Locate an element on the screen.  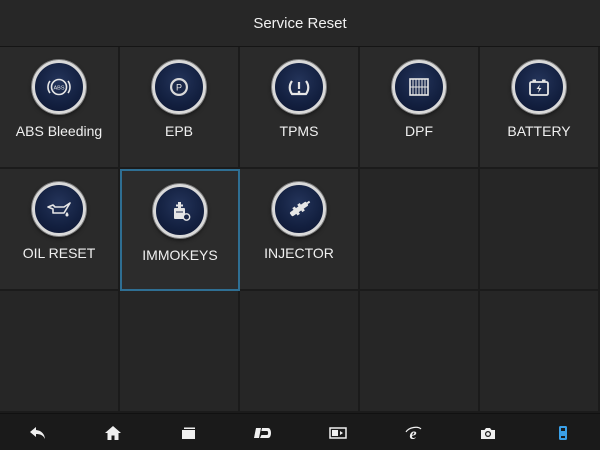
tile-abs-bleeding: ABS ABS Bleeding is located at coordinates (60, 108).